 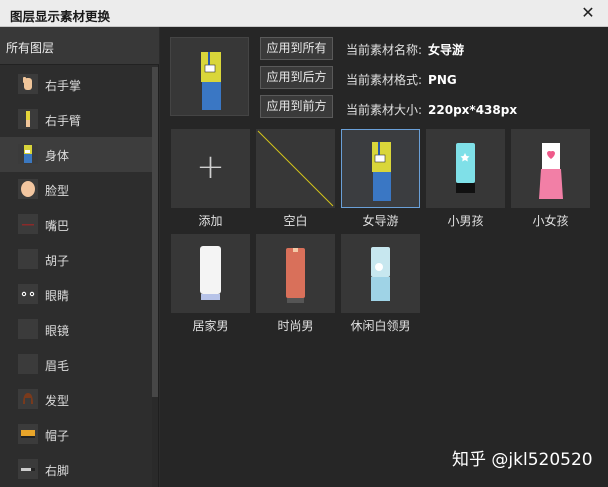 What do you see at coordinates (57, 471) in the screenshot?
I see `sidebar-item-label: 右脚` at bounding box center [57, 471].